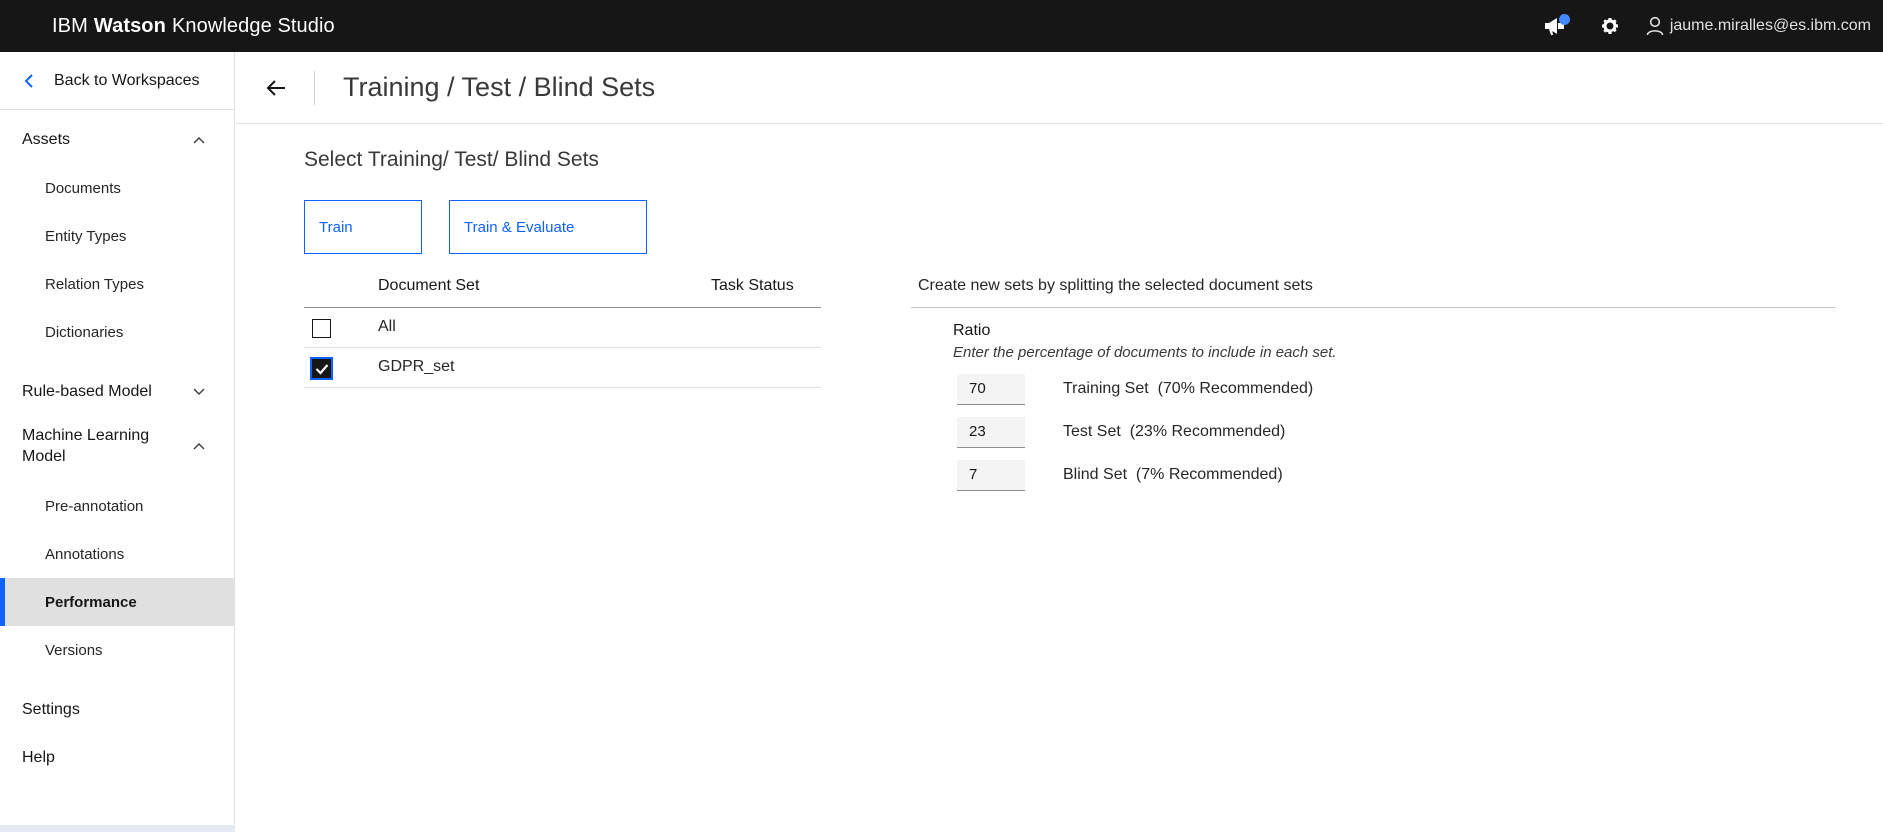 This screenshot has width=1883, height=832. I want to click on back-arrow-icon, so click(276, 88).